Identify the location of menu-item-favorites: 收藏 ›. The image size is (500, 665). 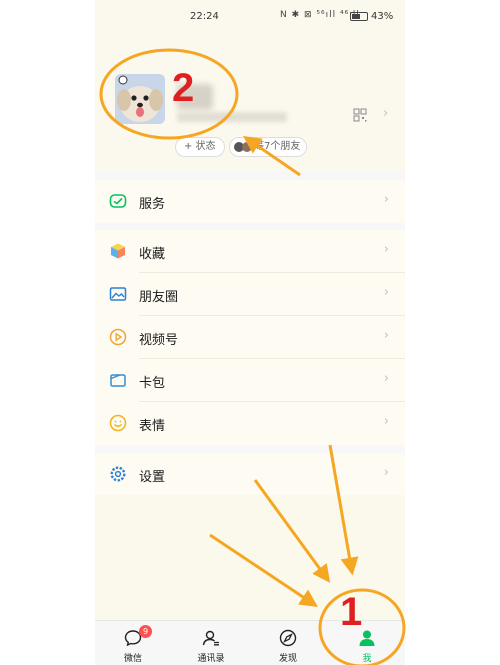
(250, 251).